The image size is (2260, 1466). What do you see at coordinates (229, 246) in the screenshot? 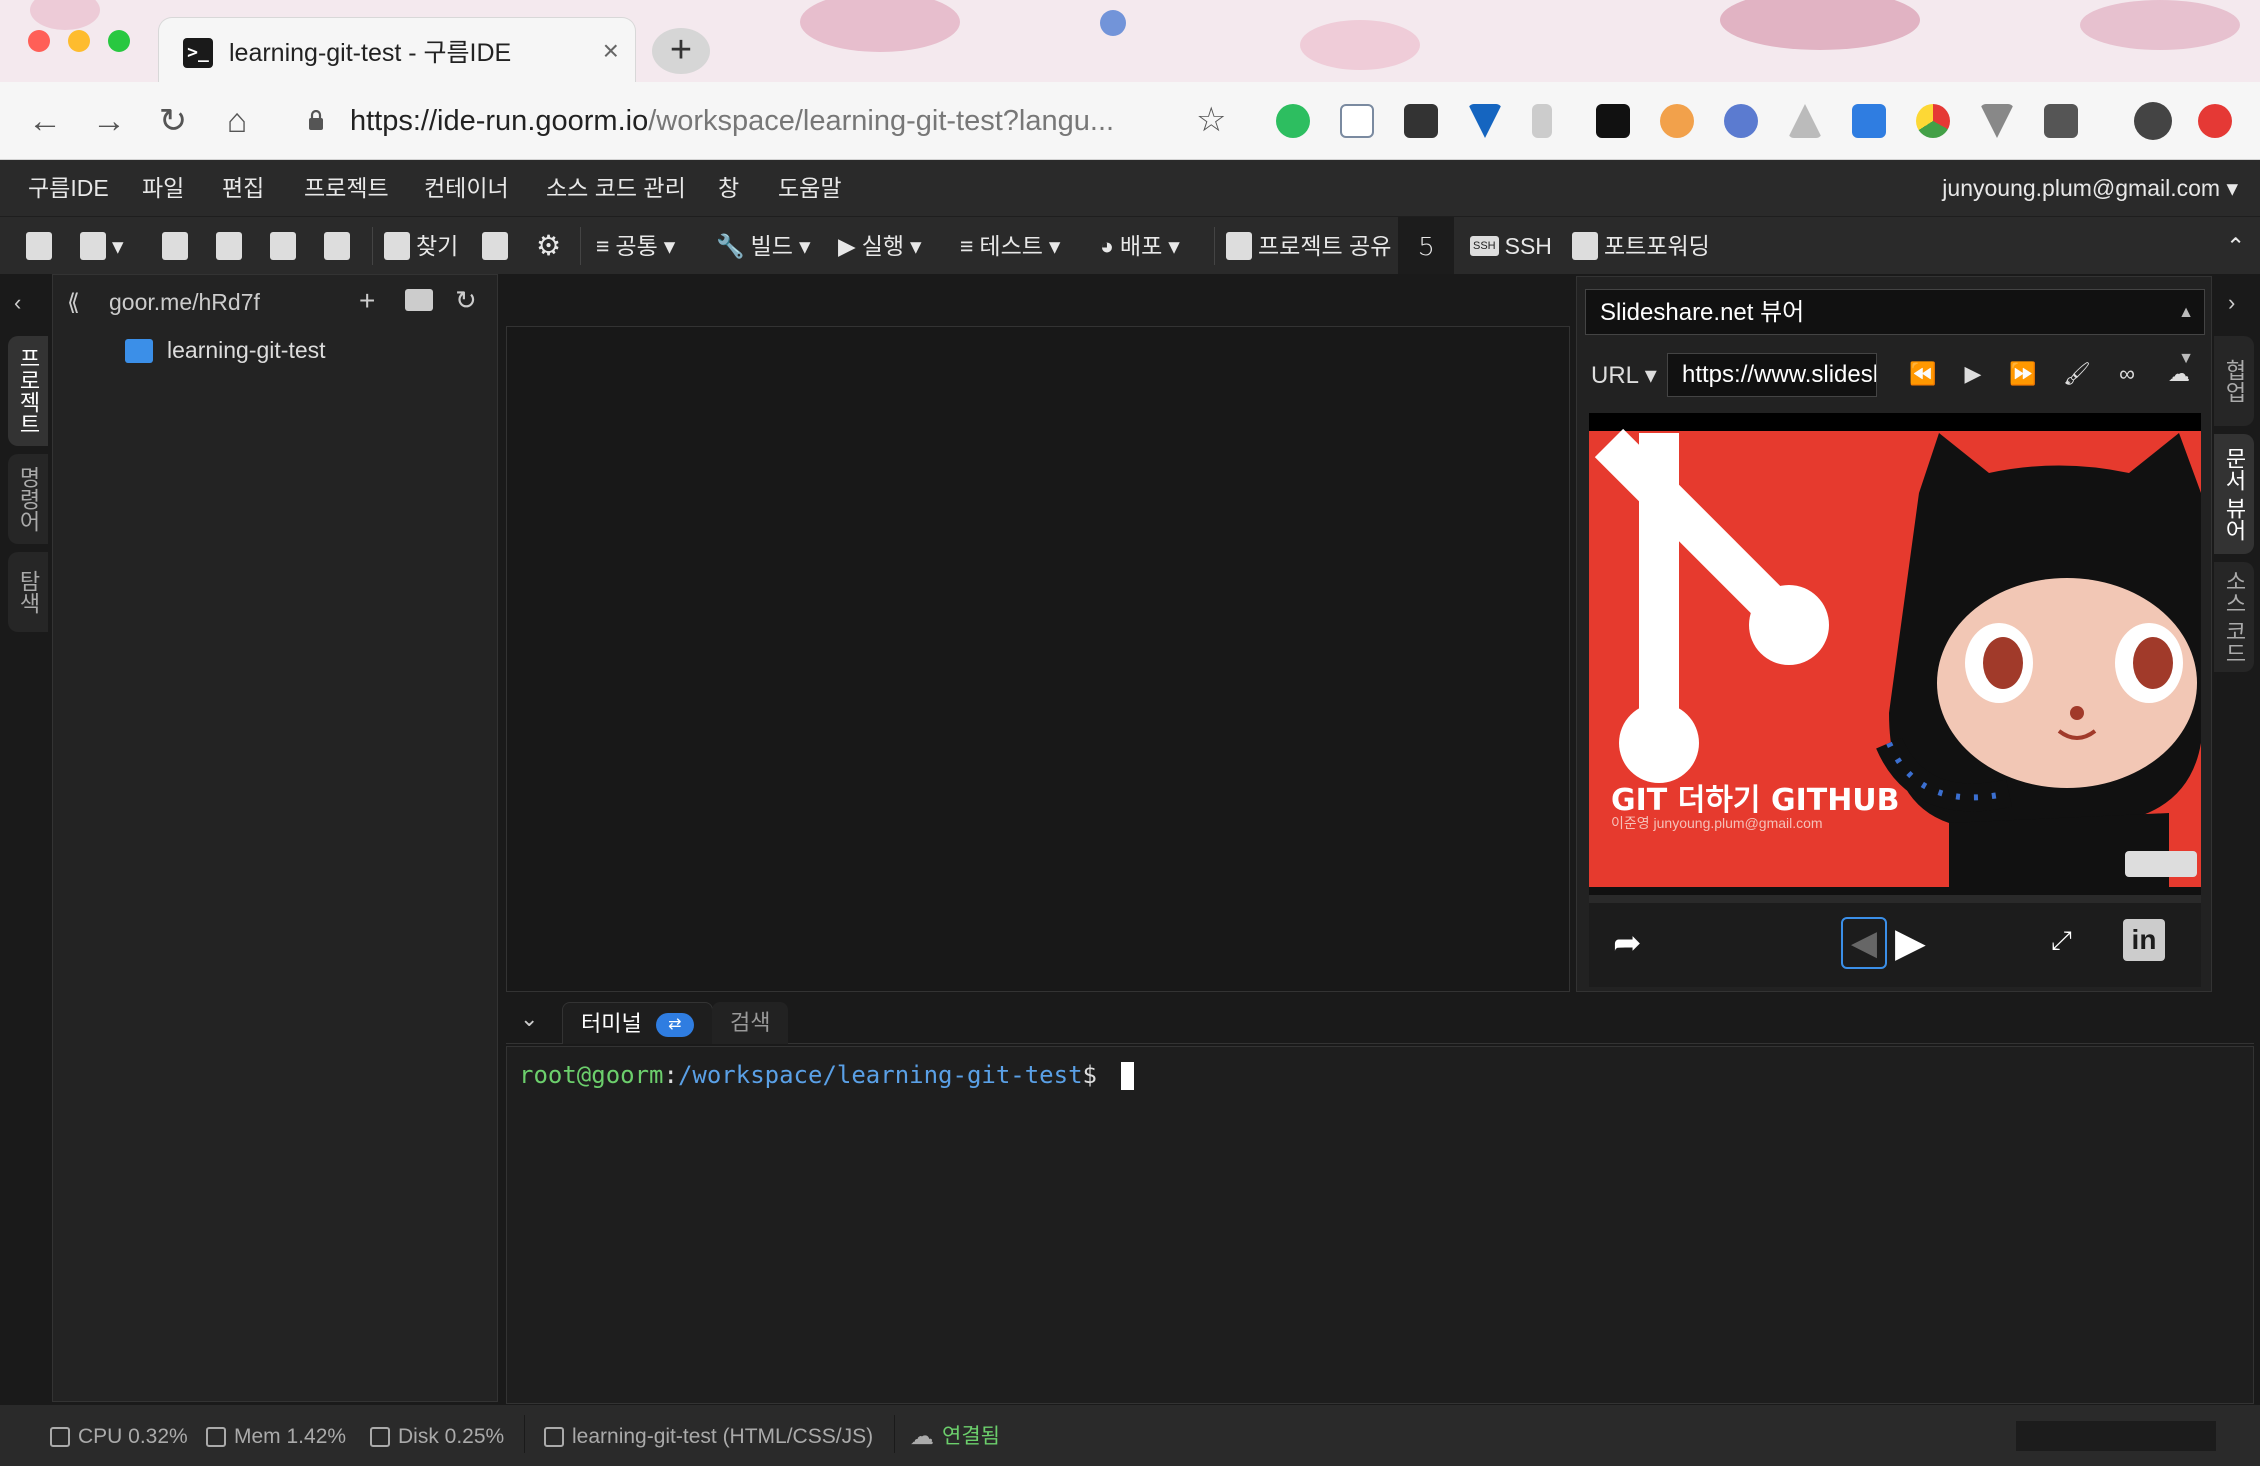
I see `save-all-button` at bounding box center [229, 246].